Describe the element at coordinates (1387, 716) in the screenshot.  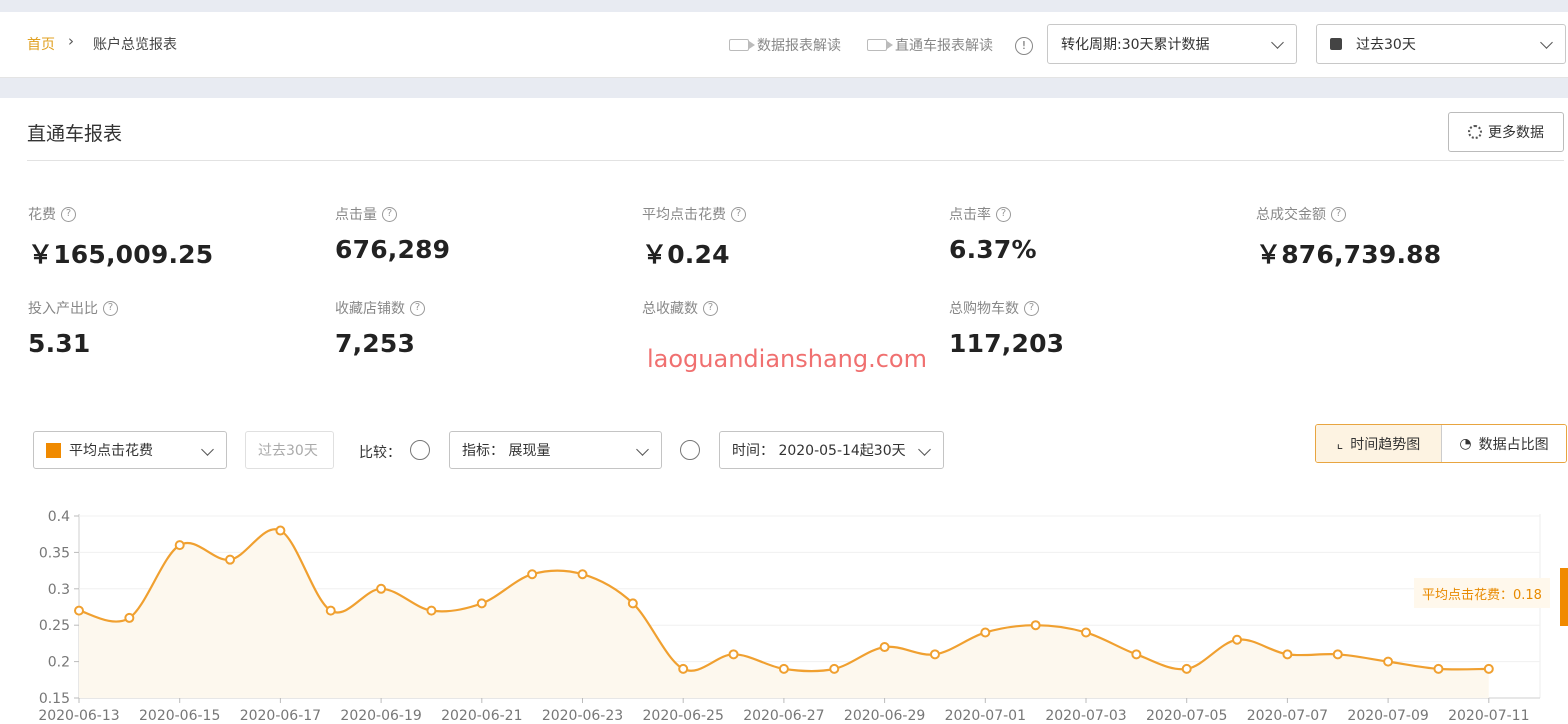
I see `x-tick-label: 2020-07-09` at that location.